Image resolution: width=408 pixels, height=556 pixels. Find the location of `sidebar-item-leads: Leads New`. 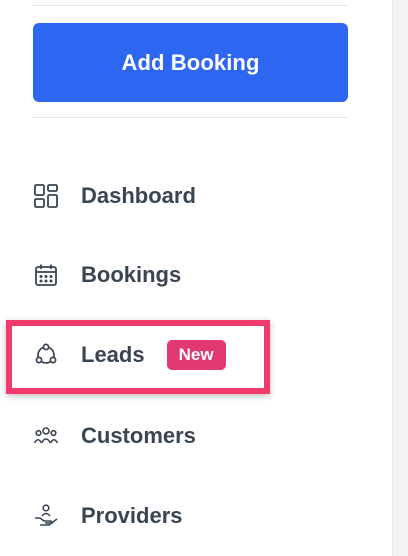

sidebar-item-leads: Leads New is located at coordinates (203, 355).